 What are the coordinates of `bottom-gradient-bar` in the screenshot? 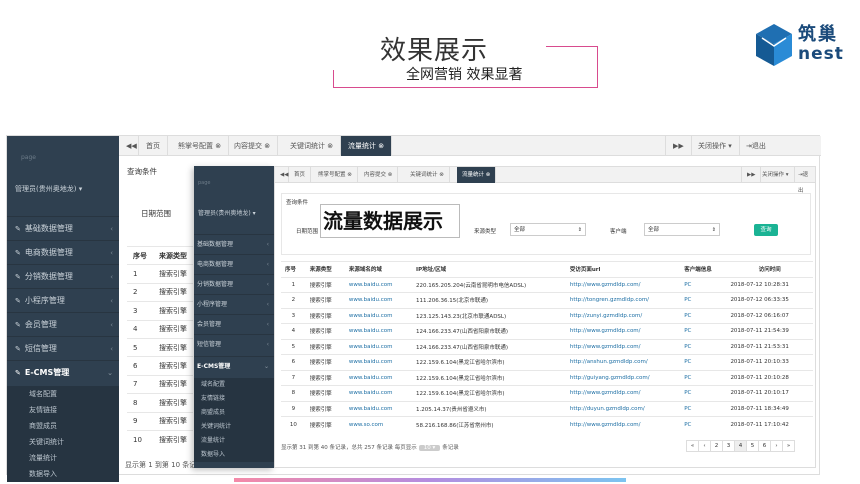 It's located at (430, 480).